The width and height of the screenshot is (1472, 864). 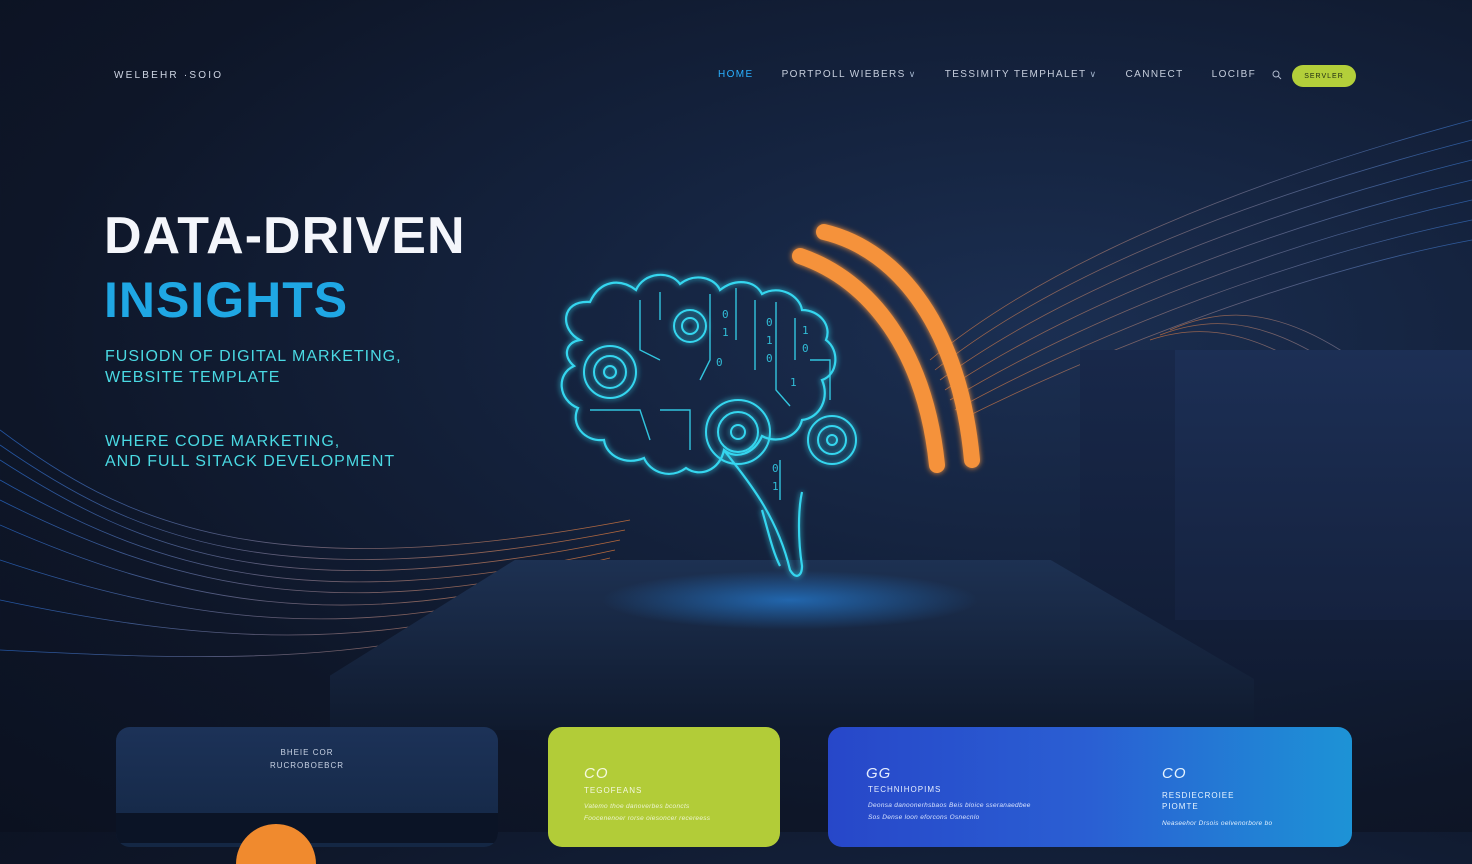 What do you see at coordinates (879, 773) in the screenshot?
I see `card-icon: GG` at bounding box center [879, 773].